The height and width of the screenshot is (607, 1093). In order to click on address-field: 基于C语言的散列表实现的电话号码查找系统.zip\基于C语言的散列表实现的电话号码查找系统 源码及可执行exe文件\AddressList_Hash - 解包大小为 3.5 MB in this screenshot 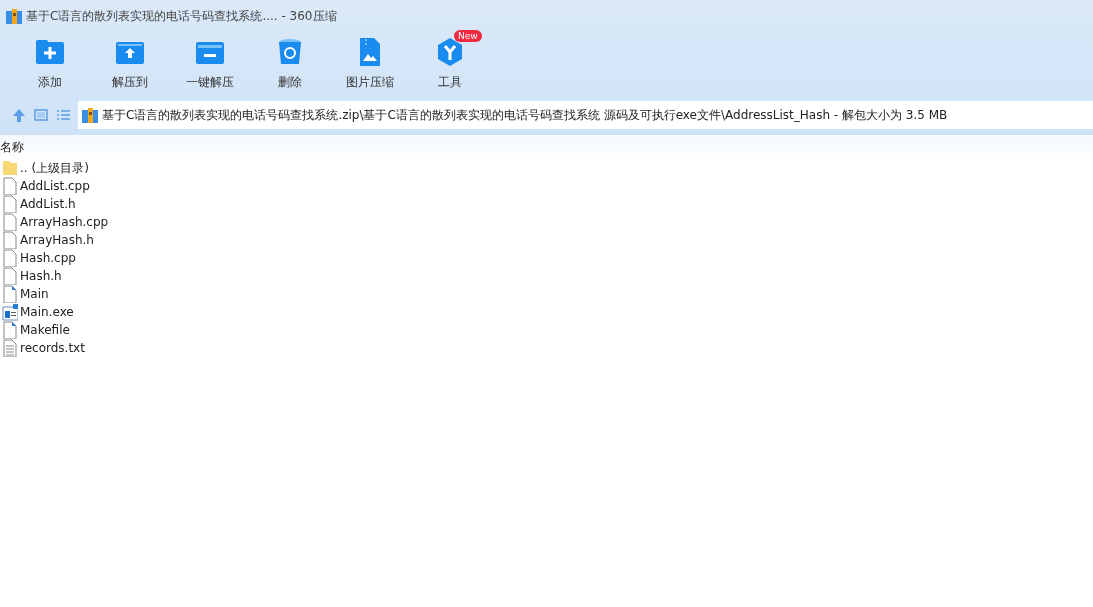, I will do `click(585, 115)`.